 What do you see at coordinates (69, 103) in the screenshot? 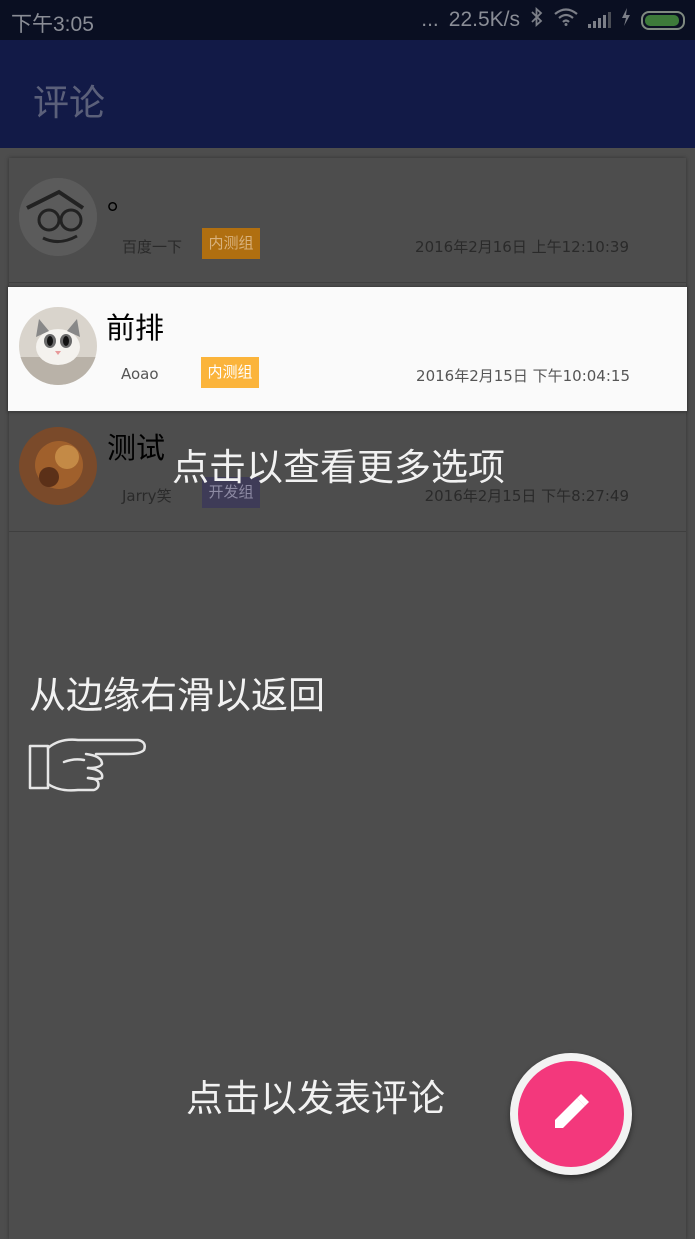
I see `page-title: 评论` at bounding box center [69, 103].